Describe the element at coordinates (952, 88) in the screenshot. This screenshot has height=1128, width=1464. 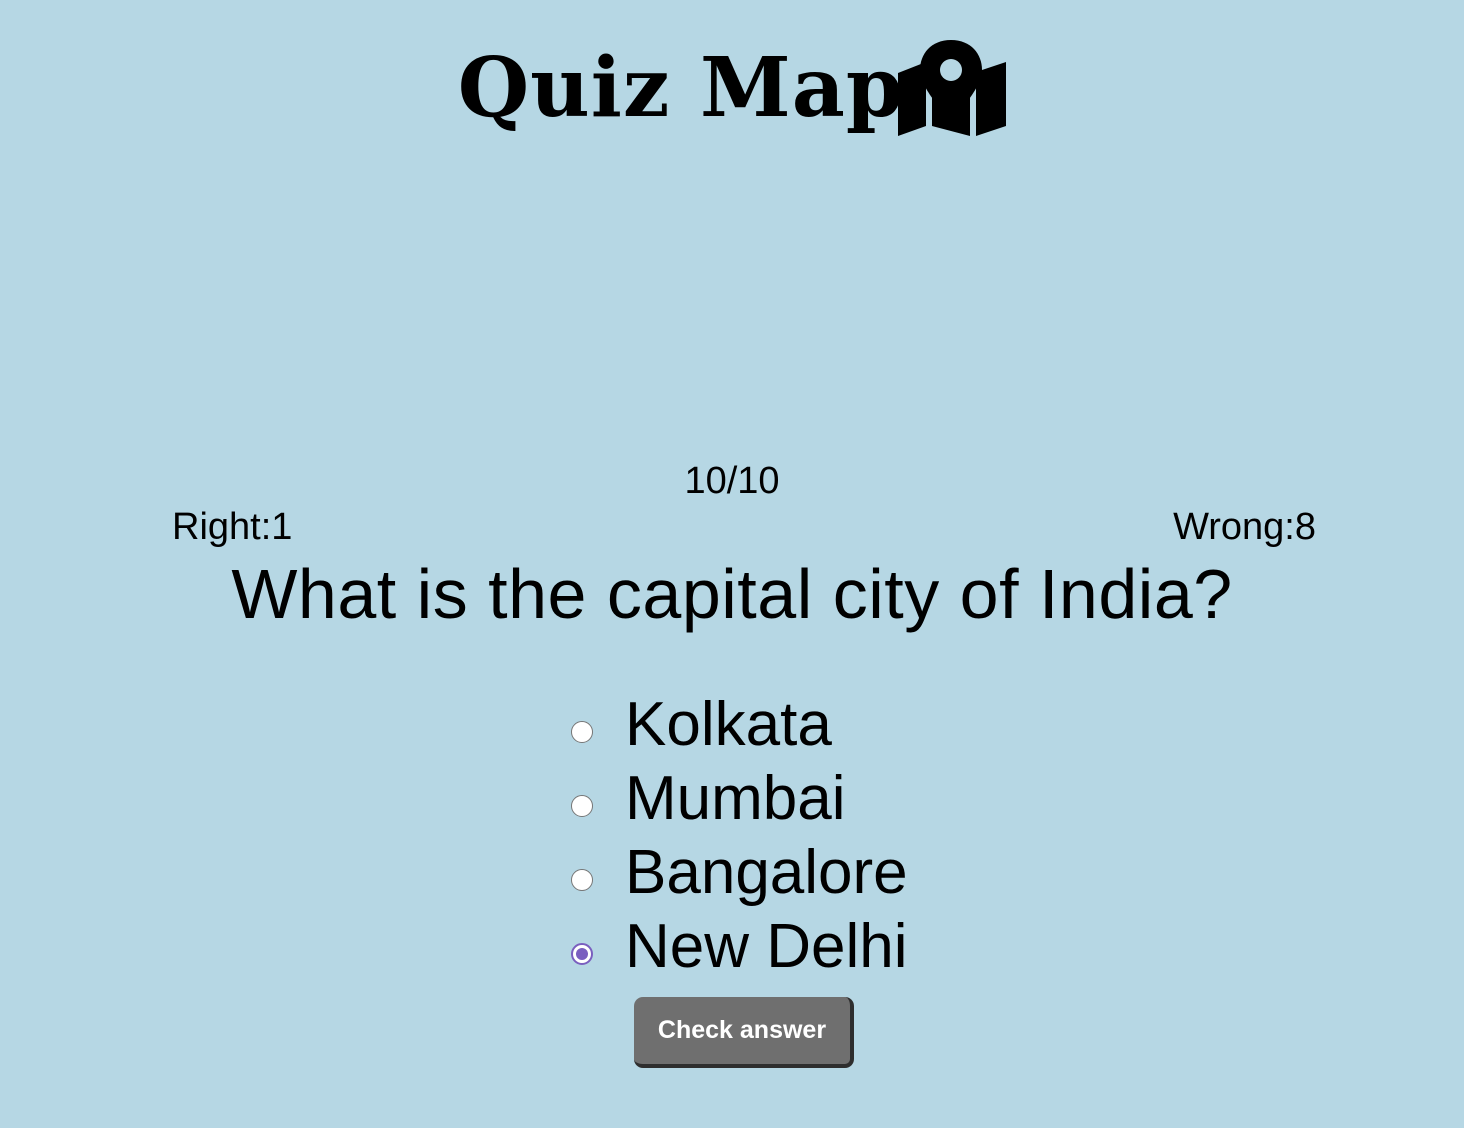
I see `map-location-icon` at that location.